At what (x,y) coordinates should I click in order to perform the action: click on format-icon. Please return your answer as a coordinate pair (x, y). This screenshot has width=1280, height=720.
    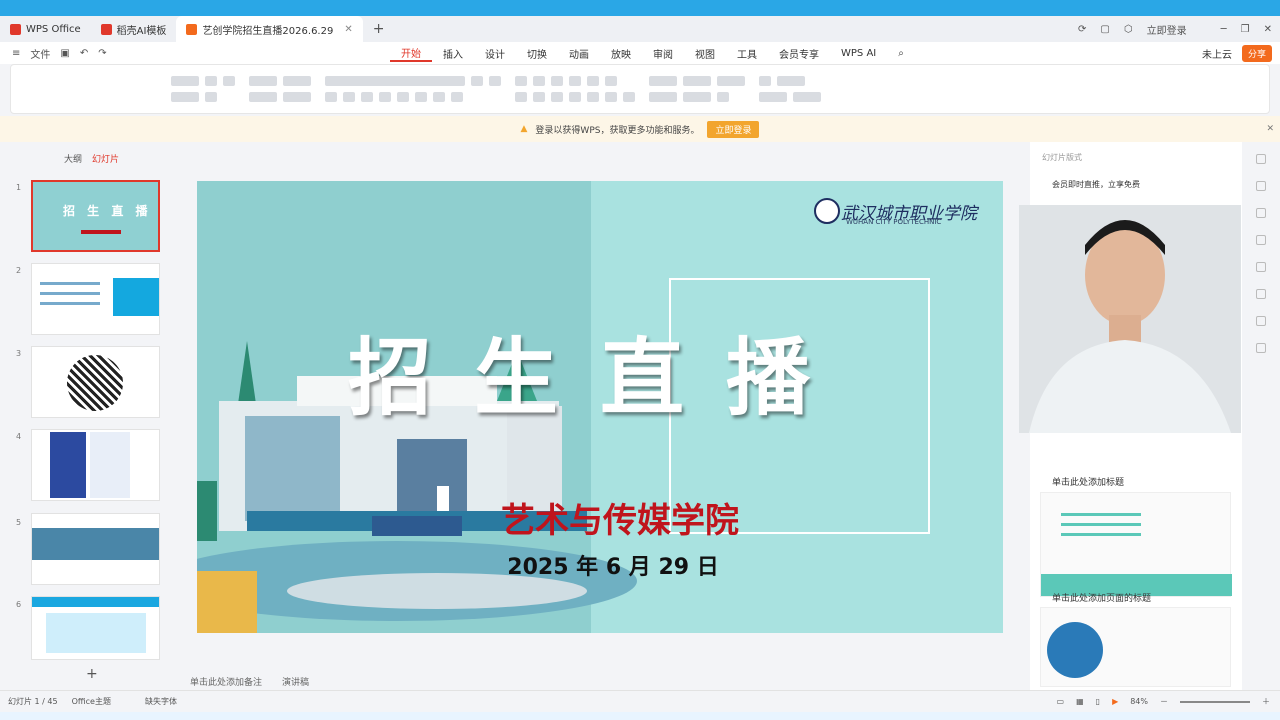
    Looking at the image, I should click on (1261, 240).